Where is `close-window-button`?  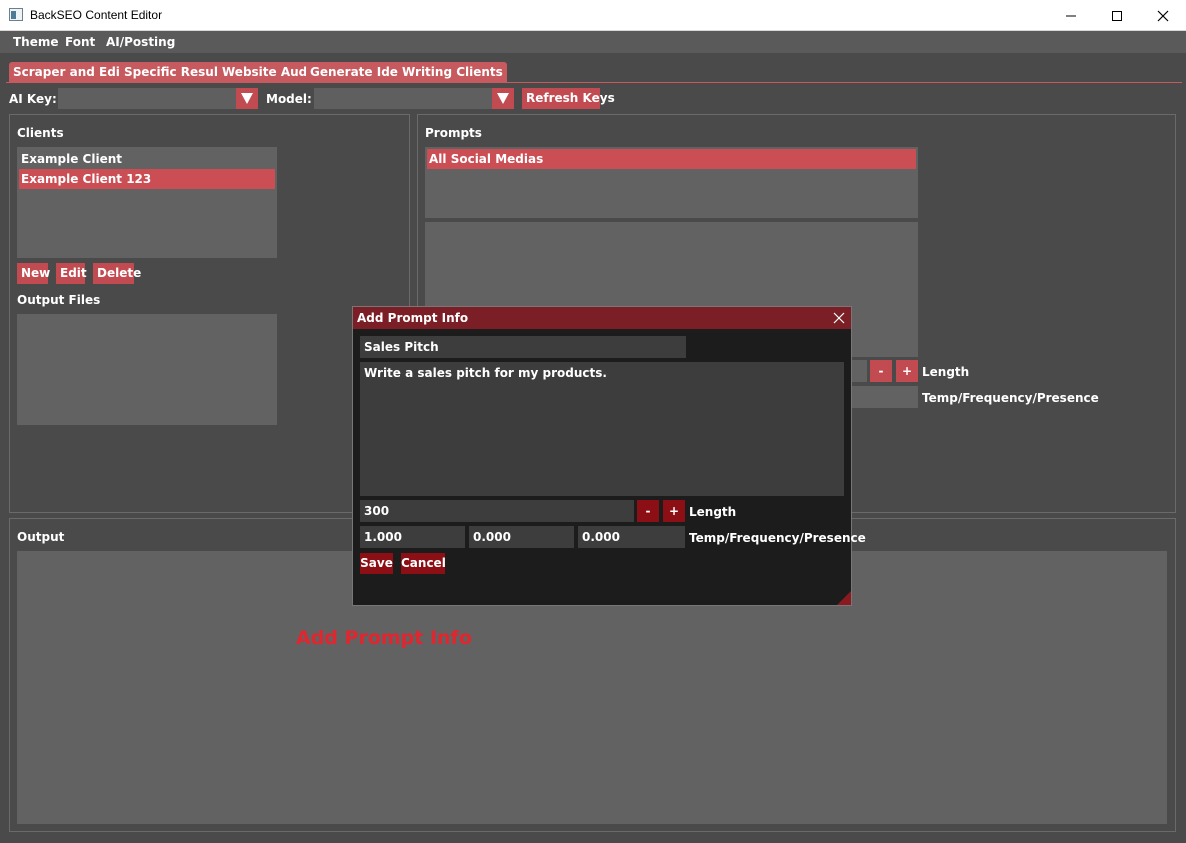 close-window-button is located at coordinates (1163, 15).